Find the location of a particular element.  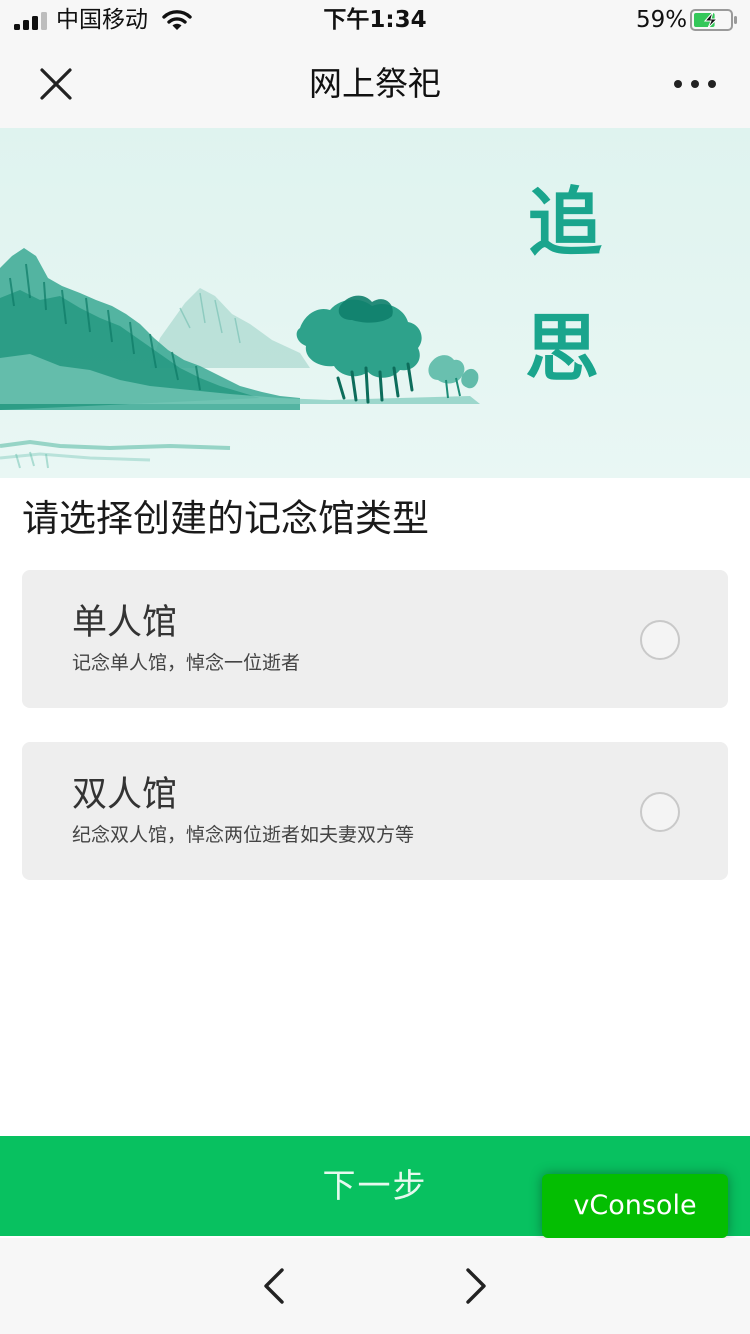

calligraphy-char-1: 追 is located at coordinates (565, 223).